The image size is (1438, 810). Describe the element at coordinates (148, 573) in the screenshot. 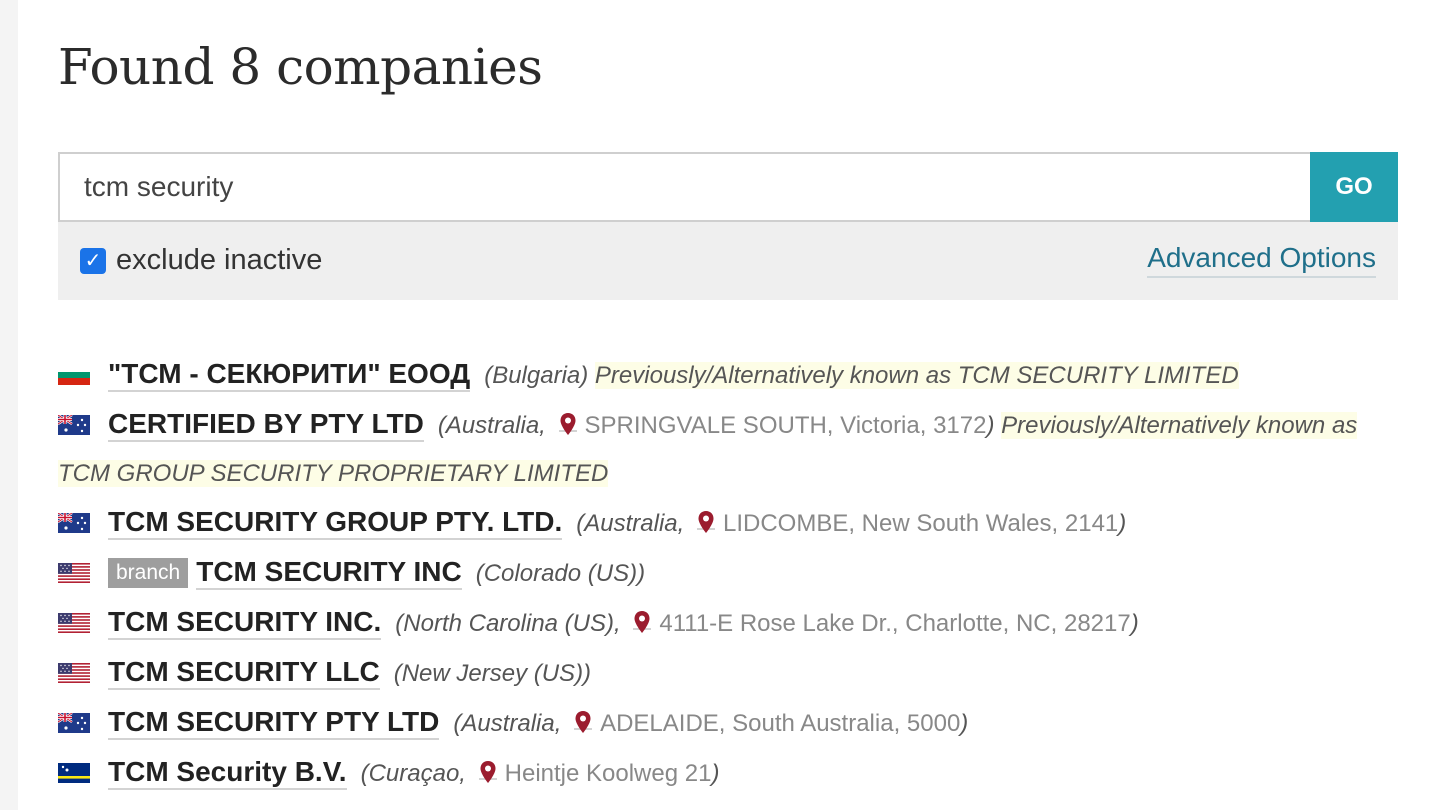

I see `branch-badge: branch` at that location.